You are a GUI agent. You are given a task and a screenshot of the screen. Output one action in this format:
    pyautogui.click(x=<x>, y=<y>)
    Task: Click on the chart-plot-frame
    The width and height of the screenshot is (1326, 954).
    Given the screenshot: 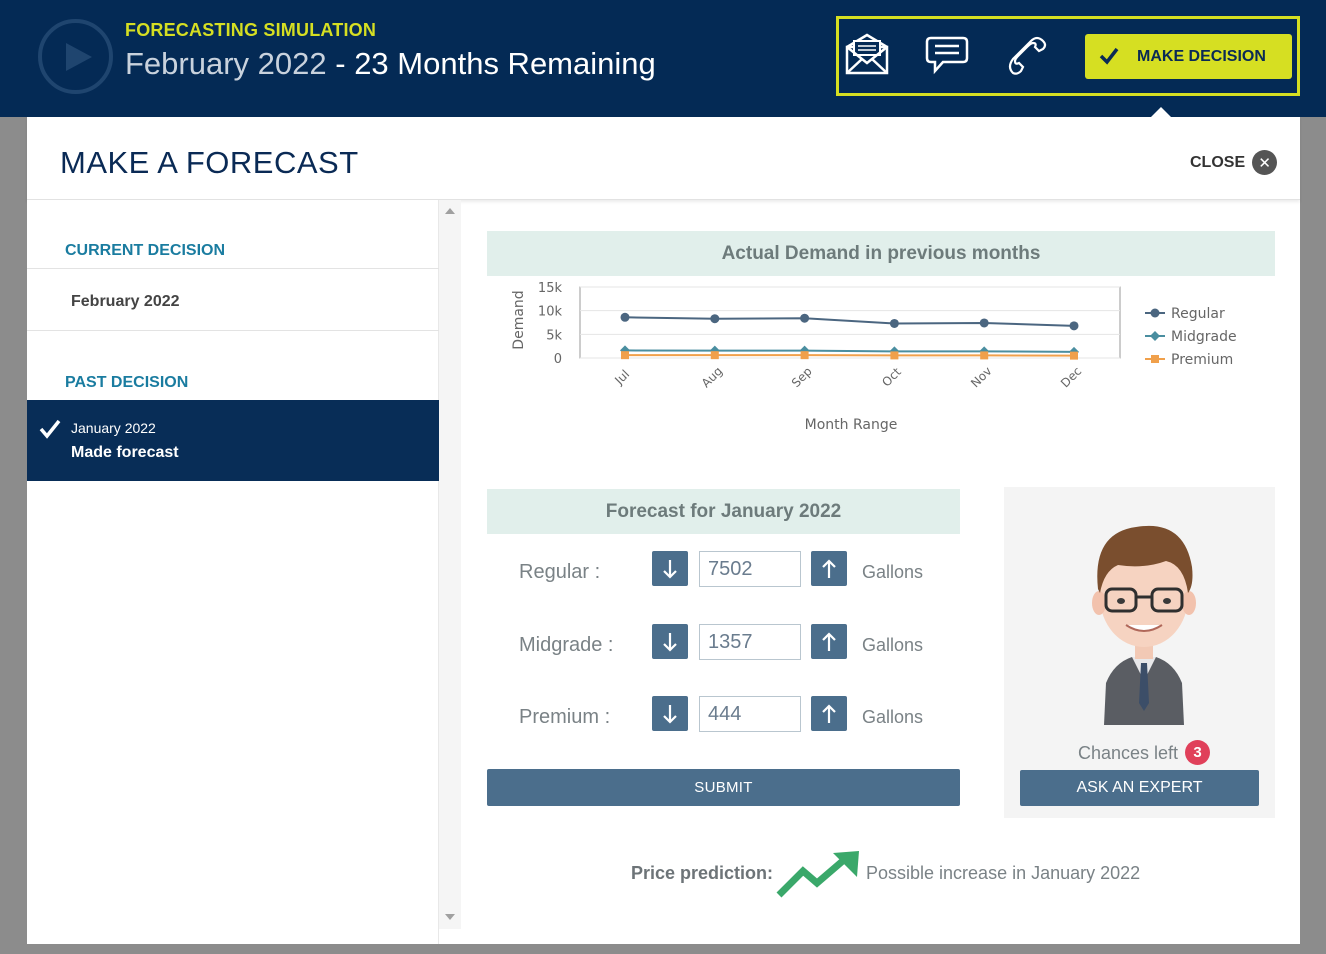 What is the action you would take?
    pyautogui.click(x=850, y=322)
    